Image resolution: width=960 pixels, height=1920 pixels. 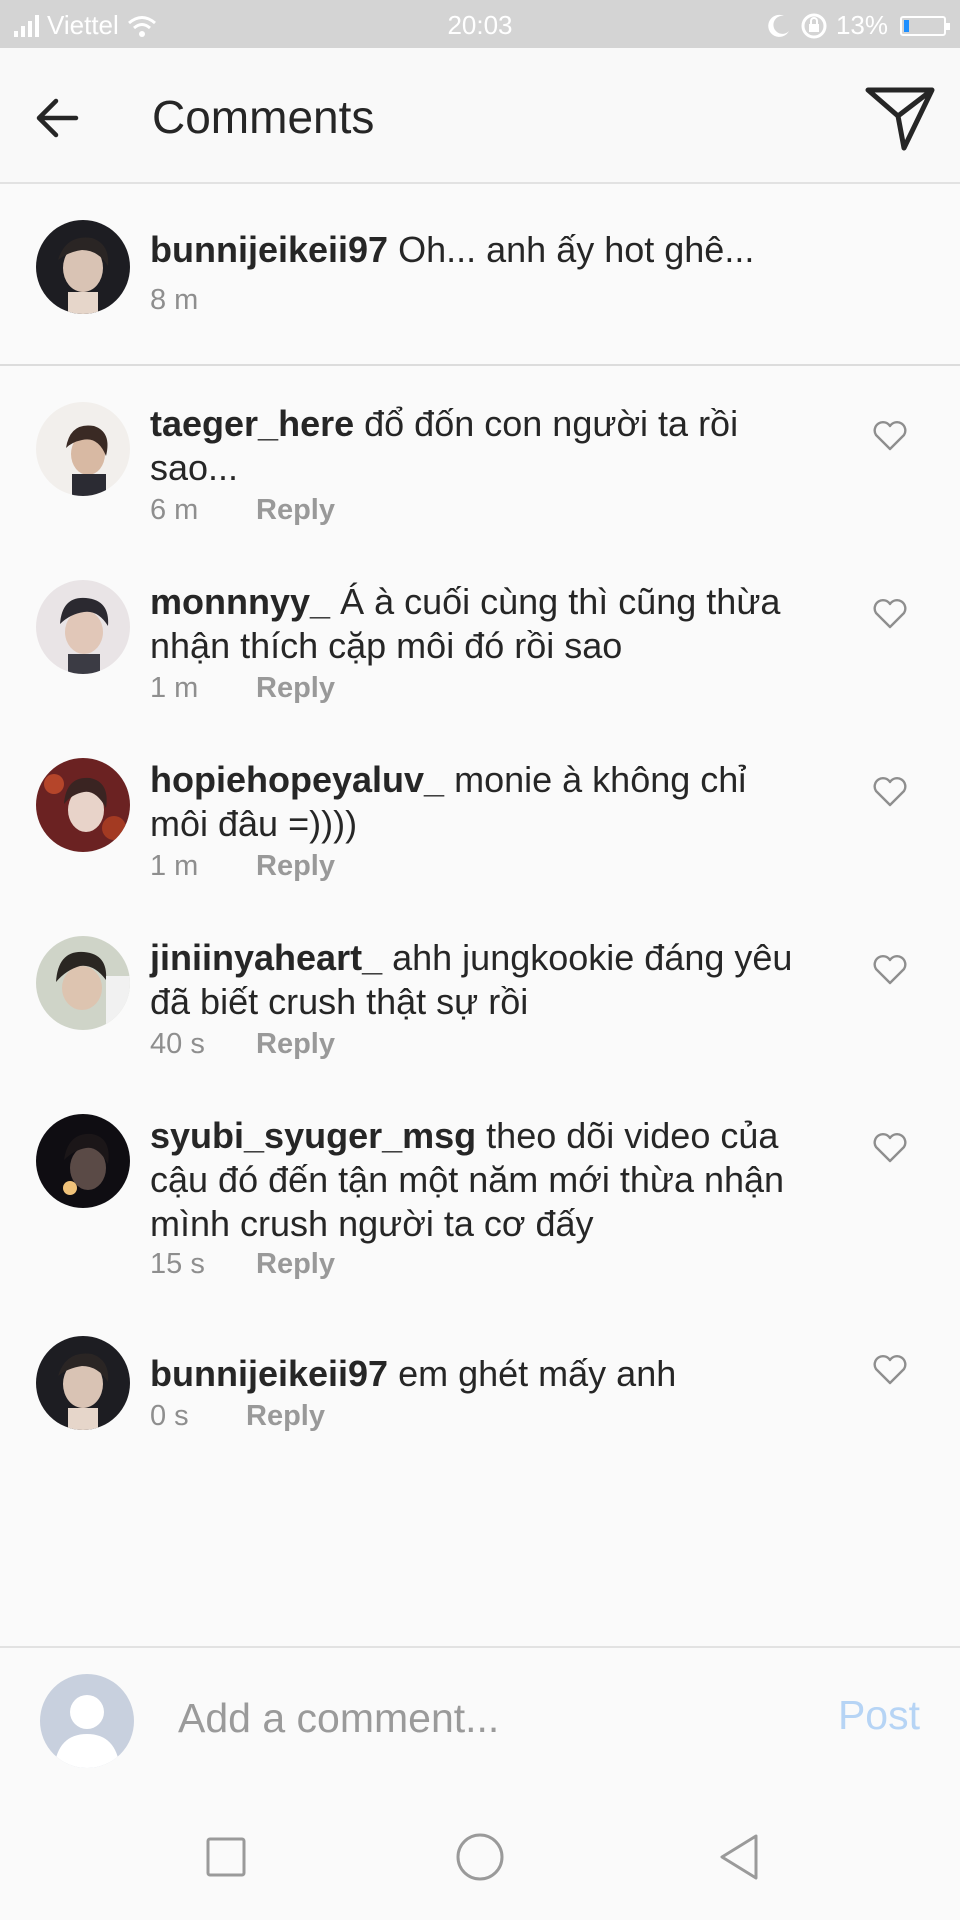 I want to click on username: taeger_here, so click(x=252, y=423).